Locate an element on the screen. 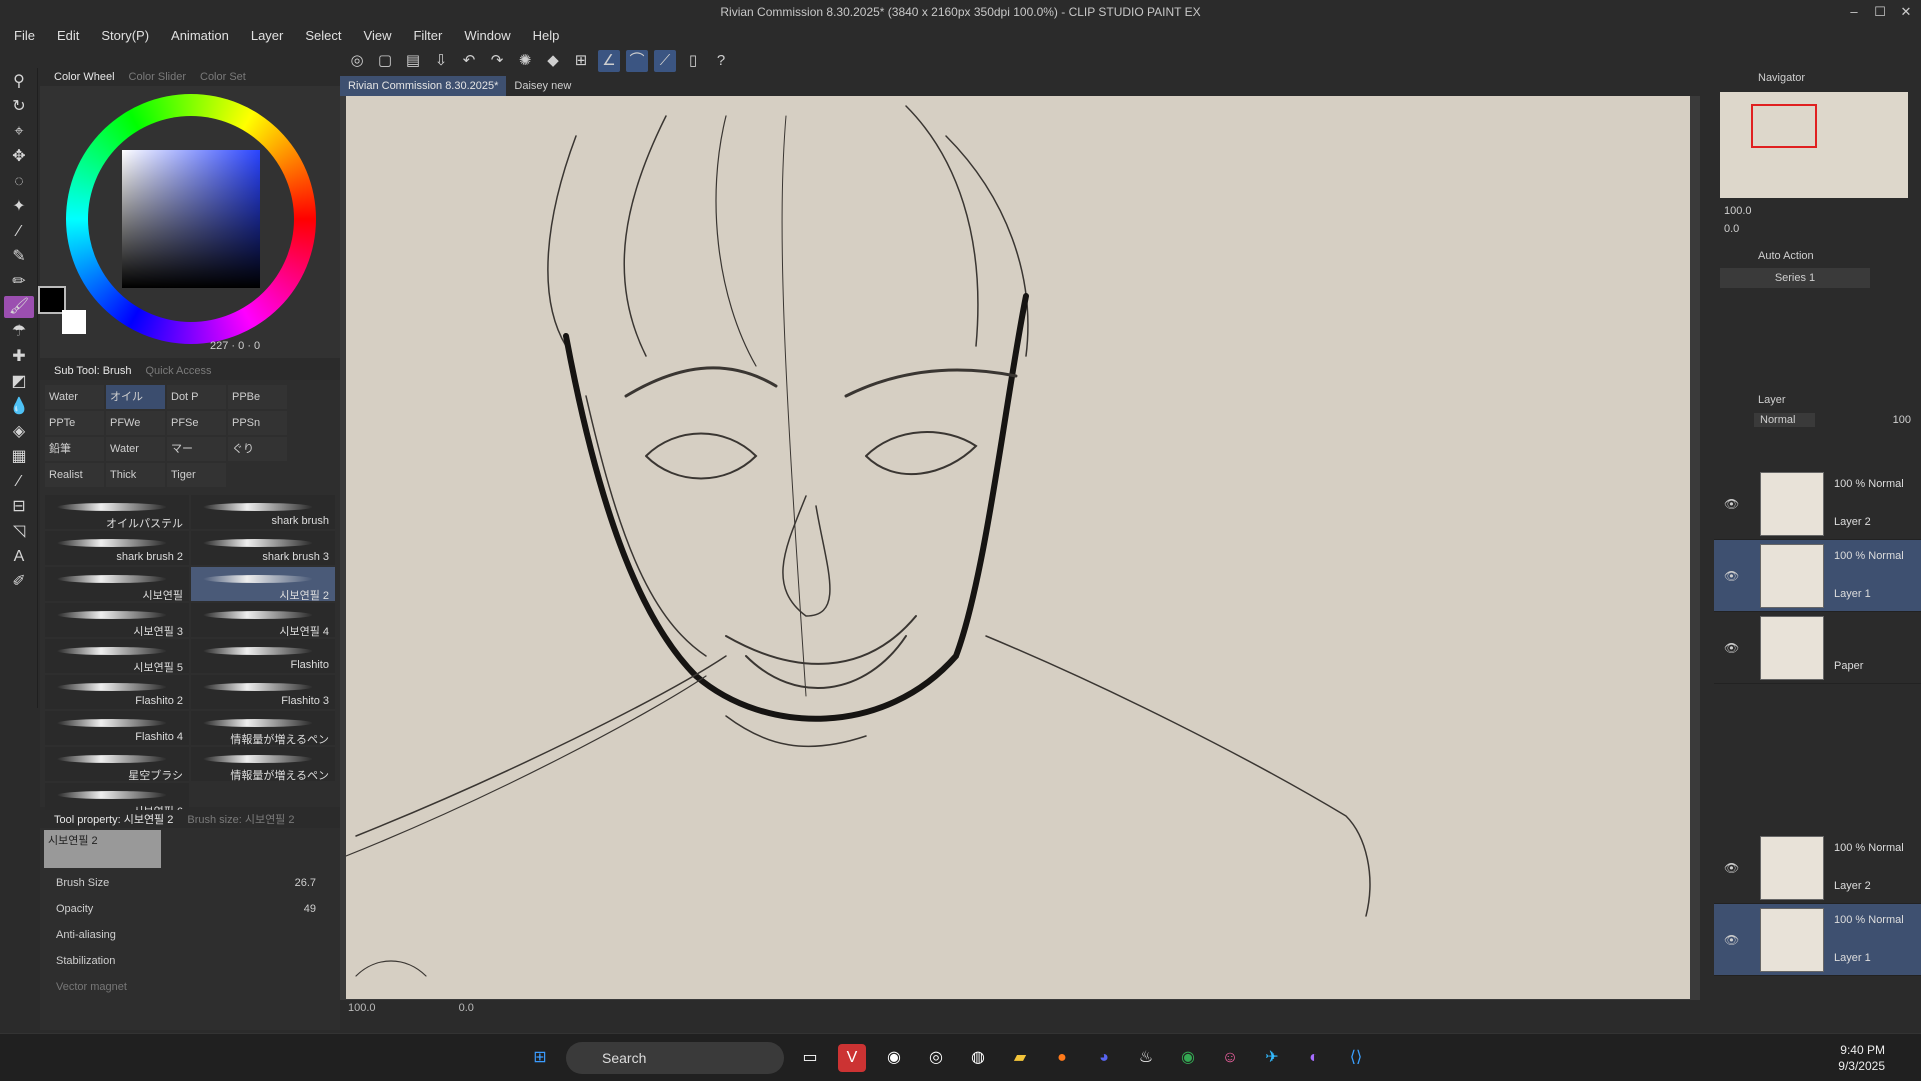 The height and width of the screenshot is (1081, 1921). balloon-icon: ◹ is located at coordinates (19, 532).